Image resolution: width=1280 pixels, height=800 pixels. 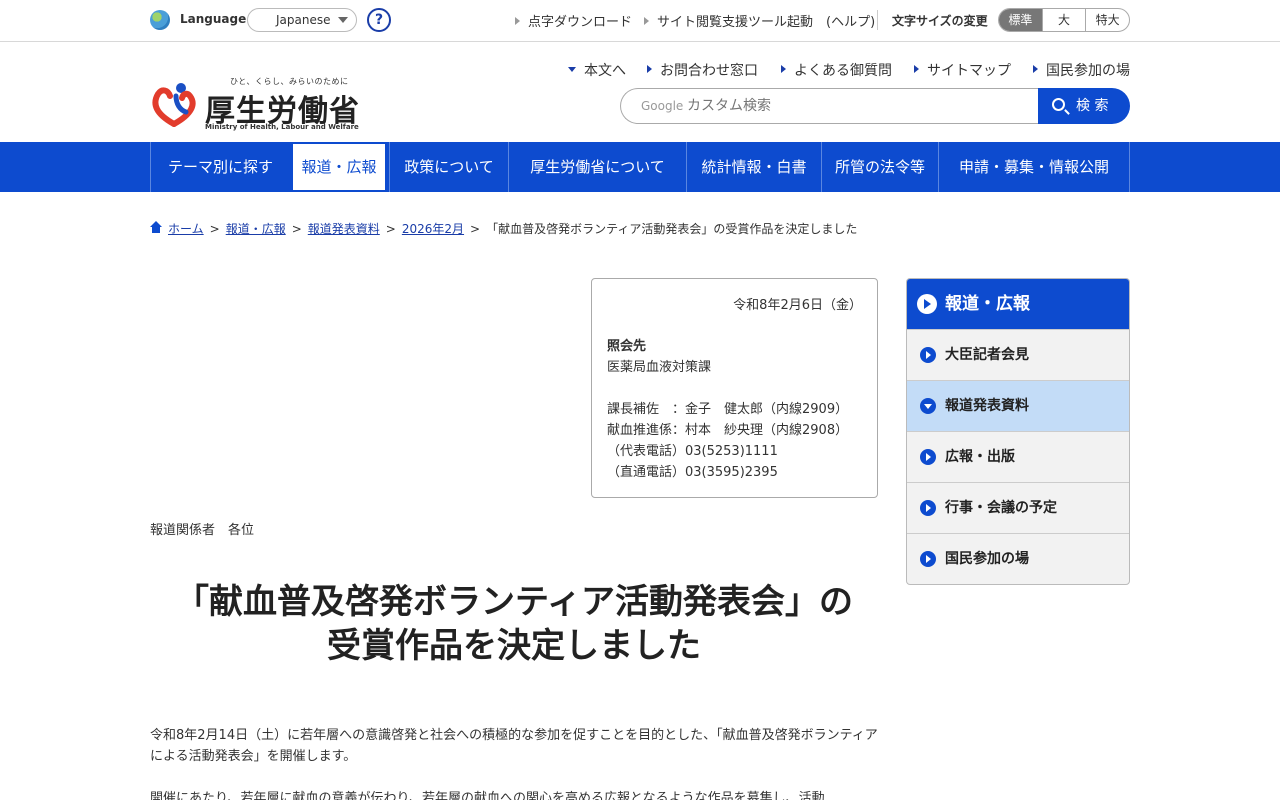 I want to click on addressee: 報道関係者 各位, so click(x=202, y=530).